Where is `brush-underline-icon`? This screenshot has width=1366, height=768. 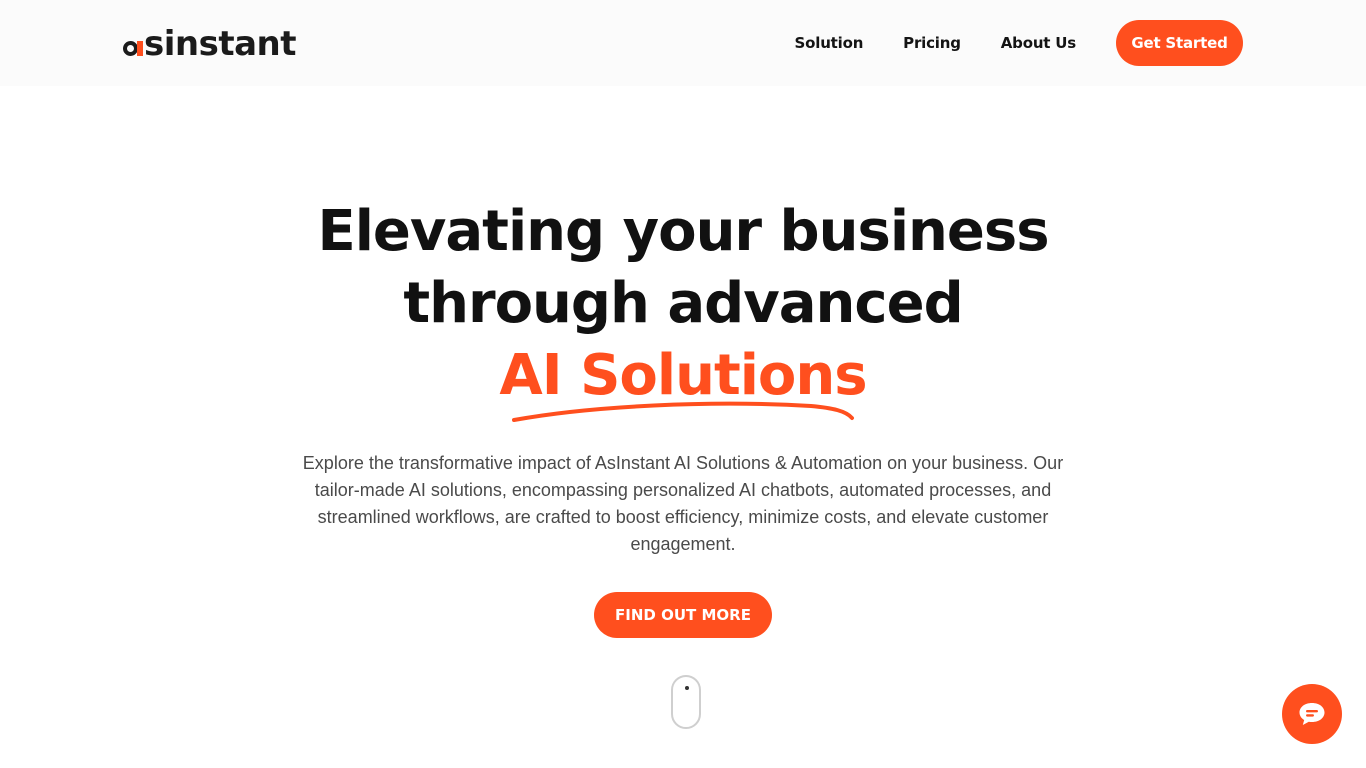 brush-underline-icon is located at coordinates (683, 411).